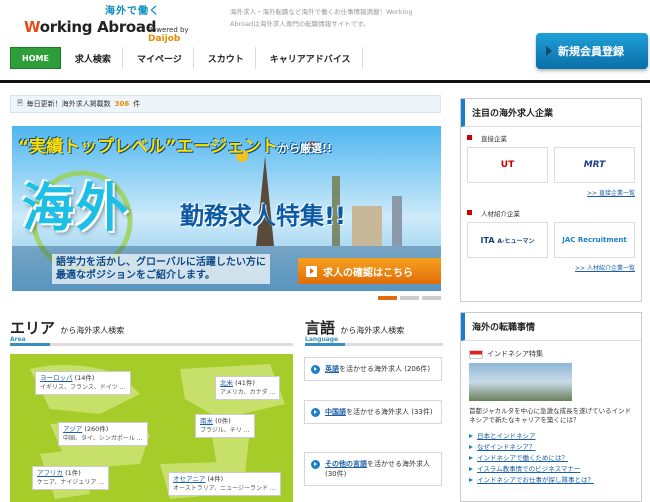  Describe the element at coordinates (373, 412) in the screenshot. I see `lang-chinese: 中国語を活かせる海外求人 (33件)` at that location.